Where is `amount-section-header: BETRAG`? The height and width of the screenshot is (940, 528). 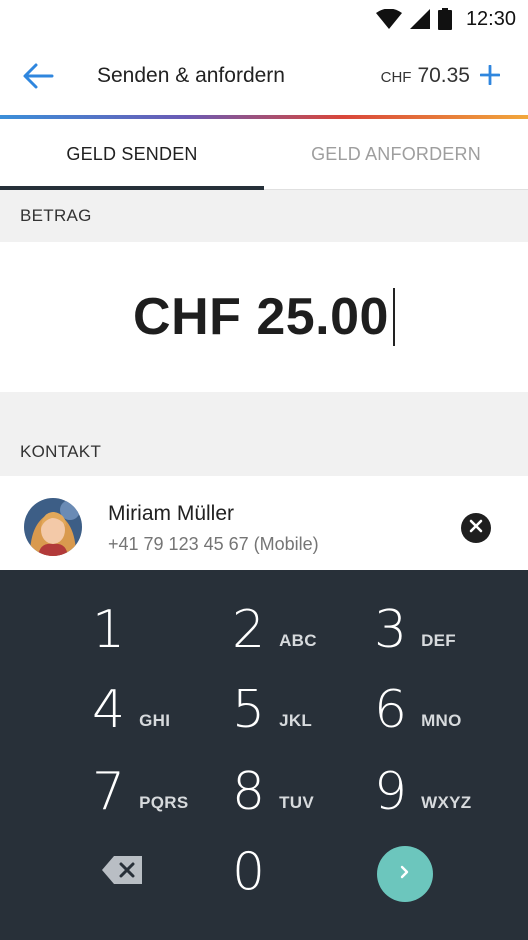 amount-section-header: BETRAG is located at coordinates (264, 216).